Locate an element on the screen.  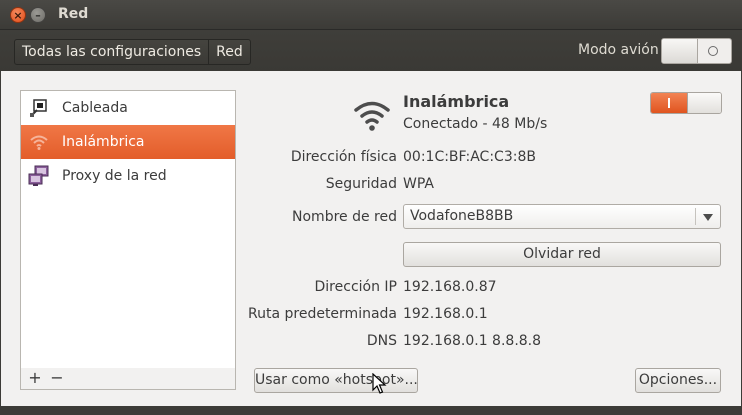
airplane-mode-label: Modo avión is located at coordinates (618, 50).